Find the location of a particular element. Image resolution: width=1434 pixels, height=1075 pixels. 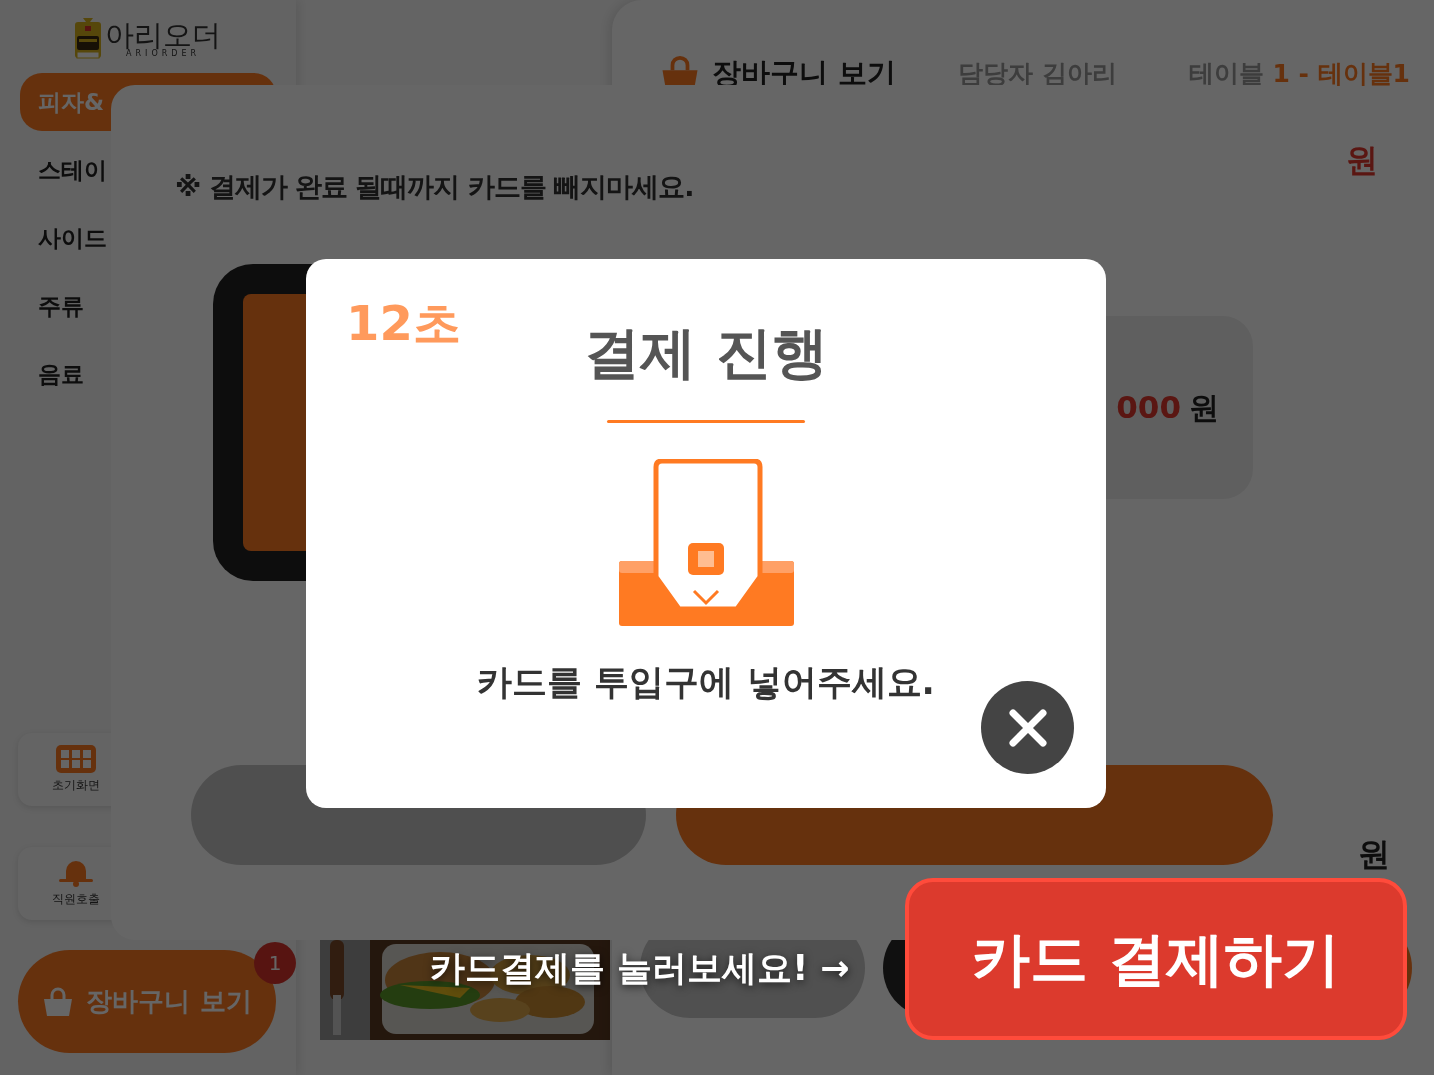

notice-text: ※ 결제가 완료 될때까지 카드를 빼지마세요. is located at coordinates (435, 187).